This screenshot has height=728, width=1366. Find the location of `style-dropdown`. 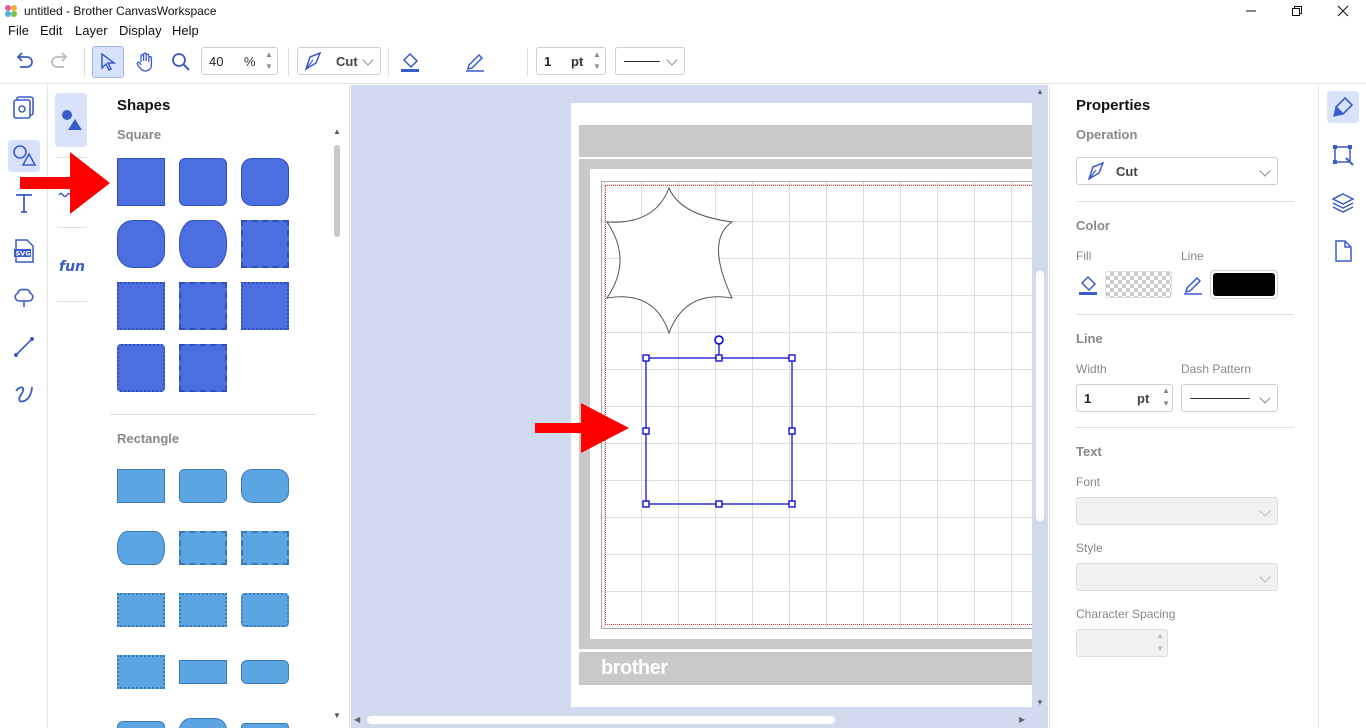

style-dropdown is located at coordinates (1177, 577).